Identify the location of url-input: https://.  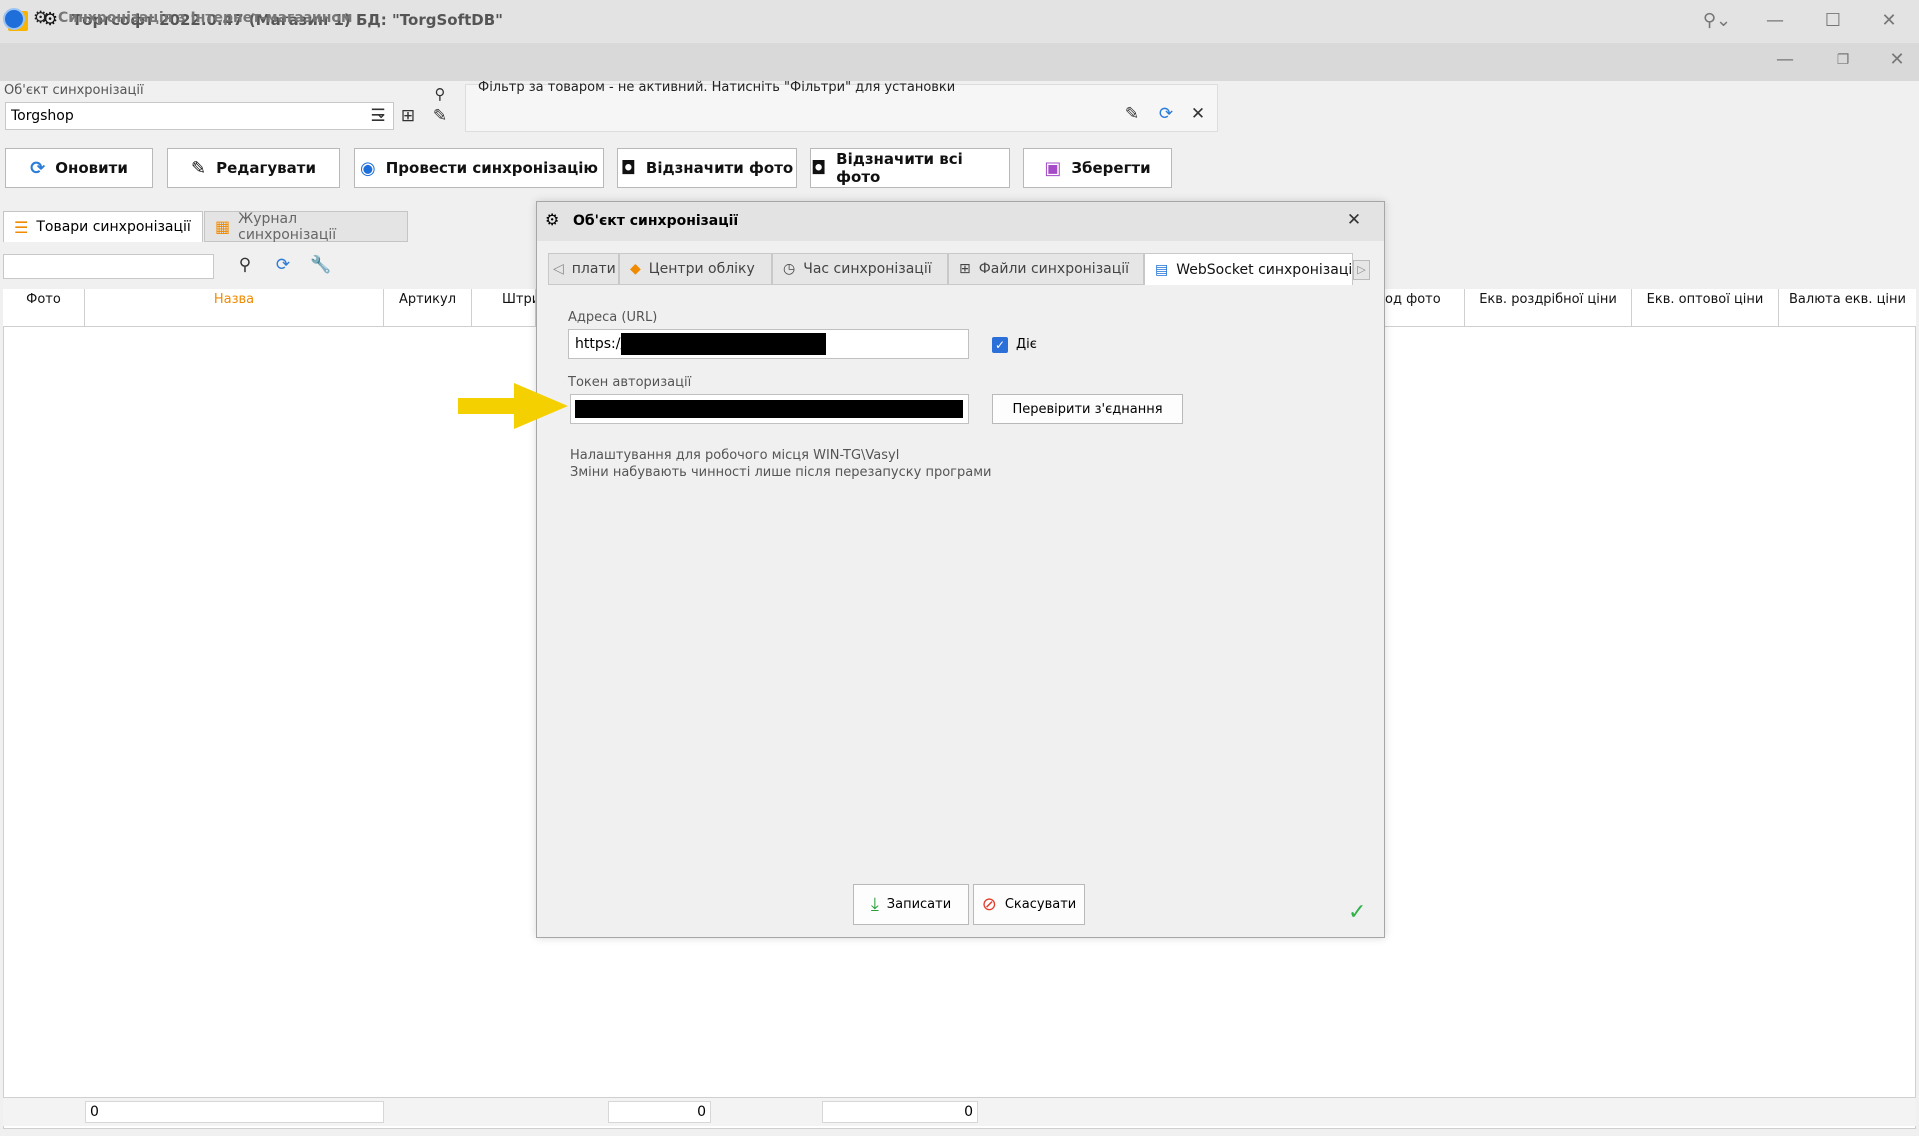
(768, 344).